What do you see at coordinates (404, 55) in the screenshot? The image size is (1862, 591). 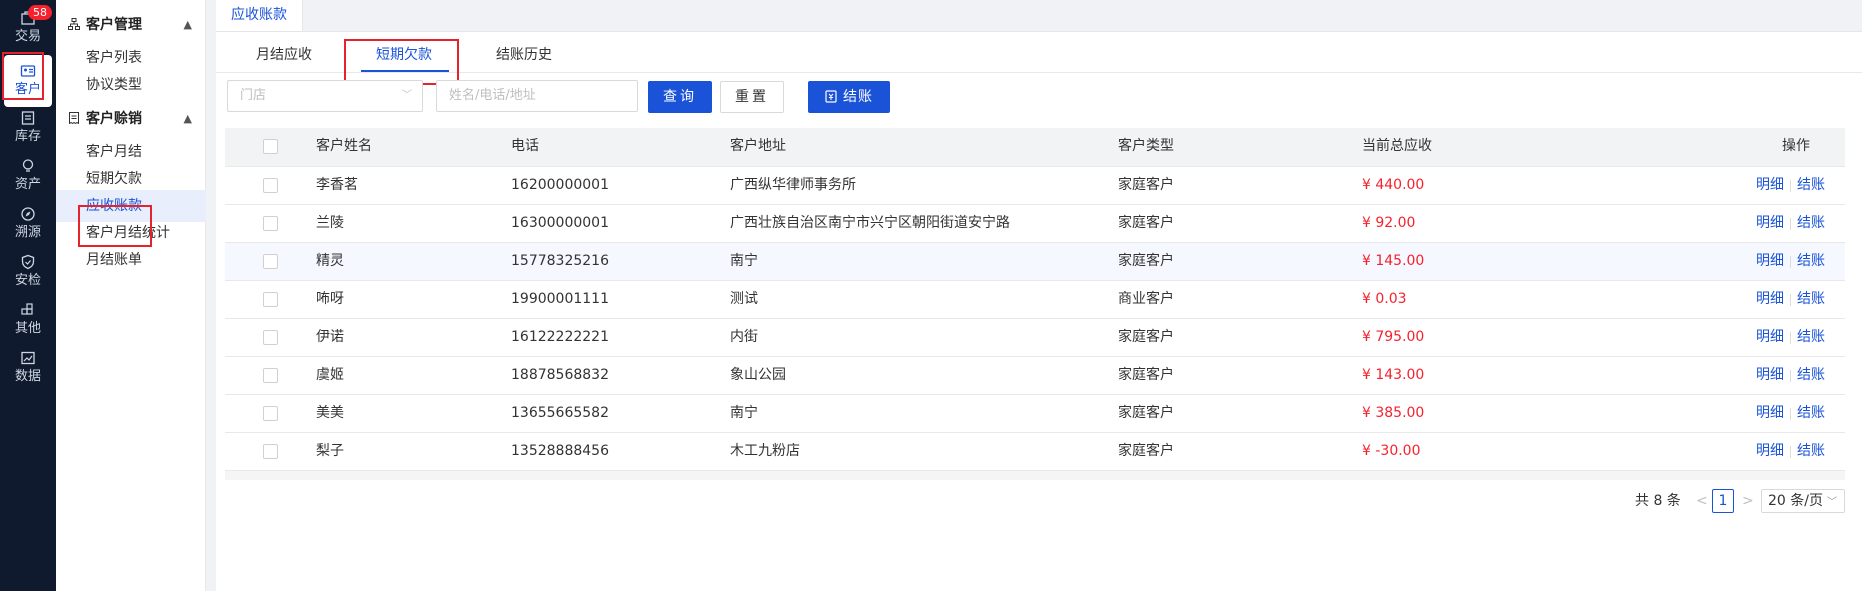 I see `tab-short-term-debt: 短期欠款` at bounding box center [404, 55].